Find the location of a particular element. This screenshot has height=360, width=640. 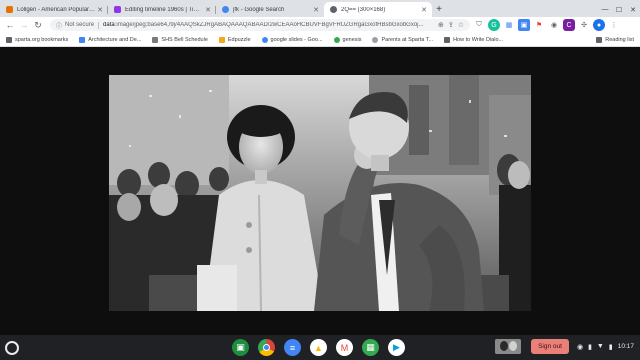

reading-list-icon is located at coordinates (599, 39).